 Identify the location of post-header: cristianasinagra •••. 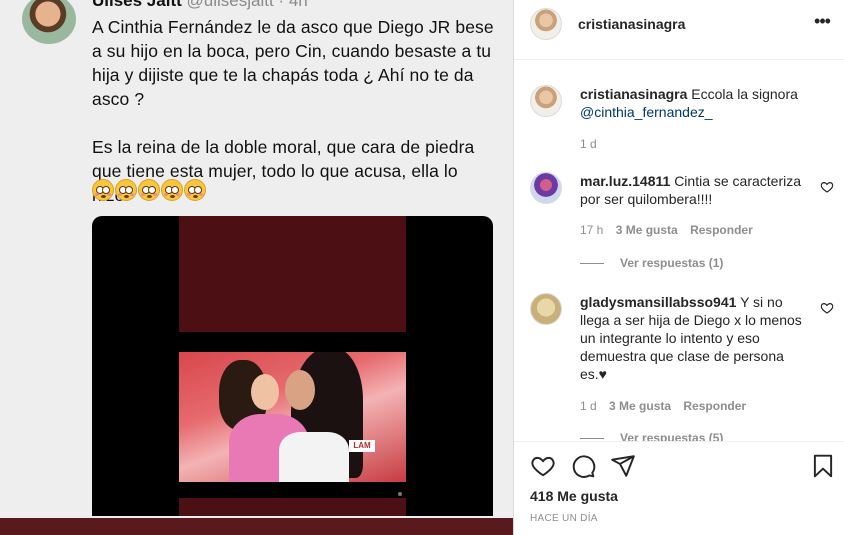
(679, 30).